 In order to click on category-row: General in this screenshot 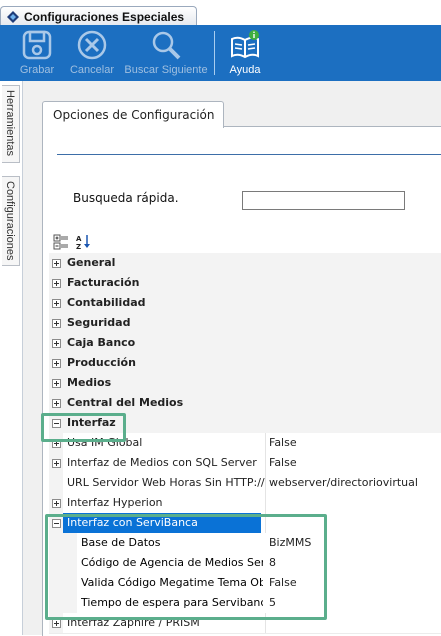, I will do `click(245, 263)`.